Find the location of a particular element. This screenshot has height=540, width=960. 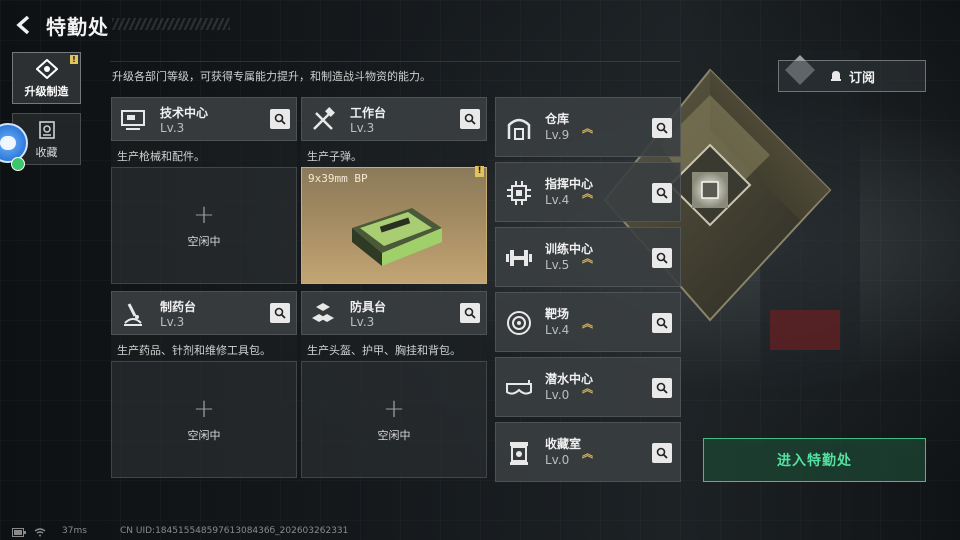

facility-command-center: 指挥中心 Lv.4 ︽ is located at coordinates (588, 192).